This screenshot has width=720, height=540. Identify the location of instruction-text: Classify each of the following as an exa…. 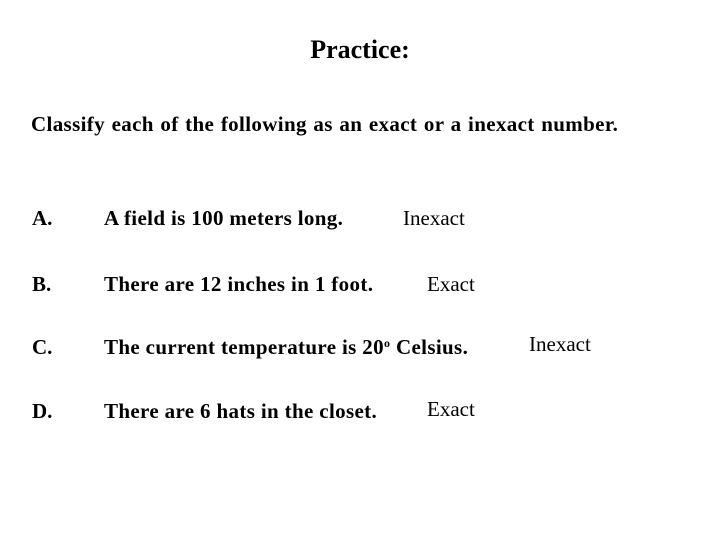
(325, 124).